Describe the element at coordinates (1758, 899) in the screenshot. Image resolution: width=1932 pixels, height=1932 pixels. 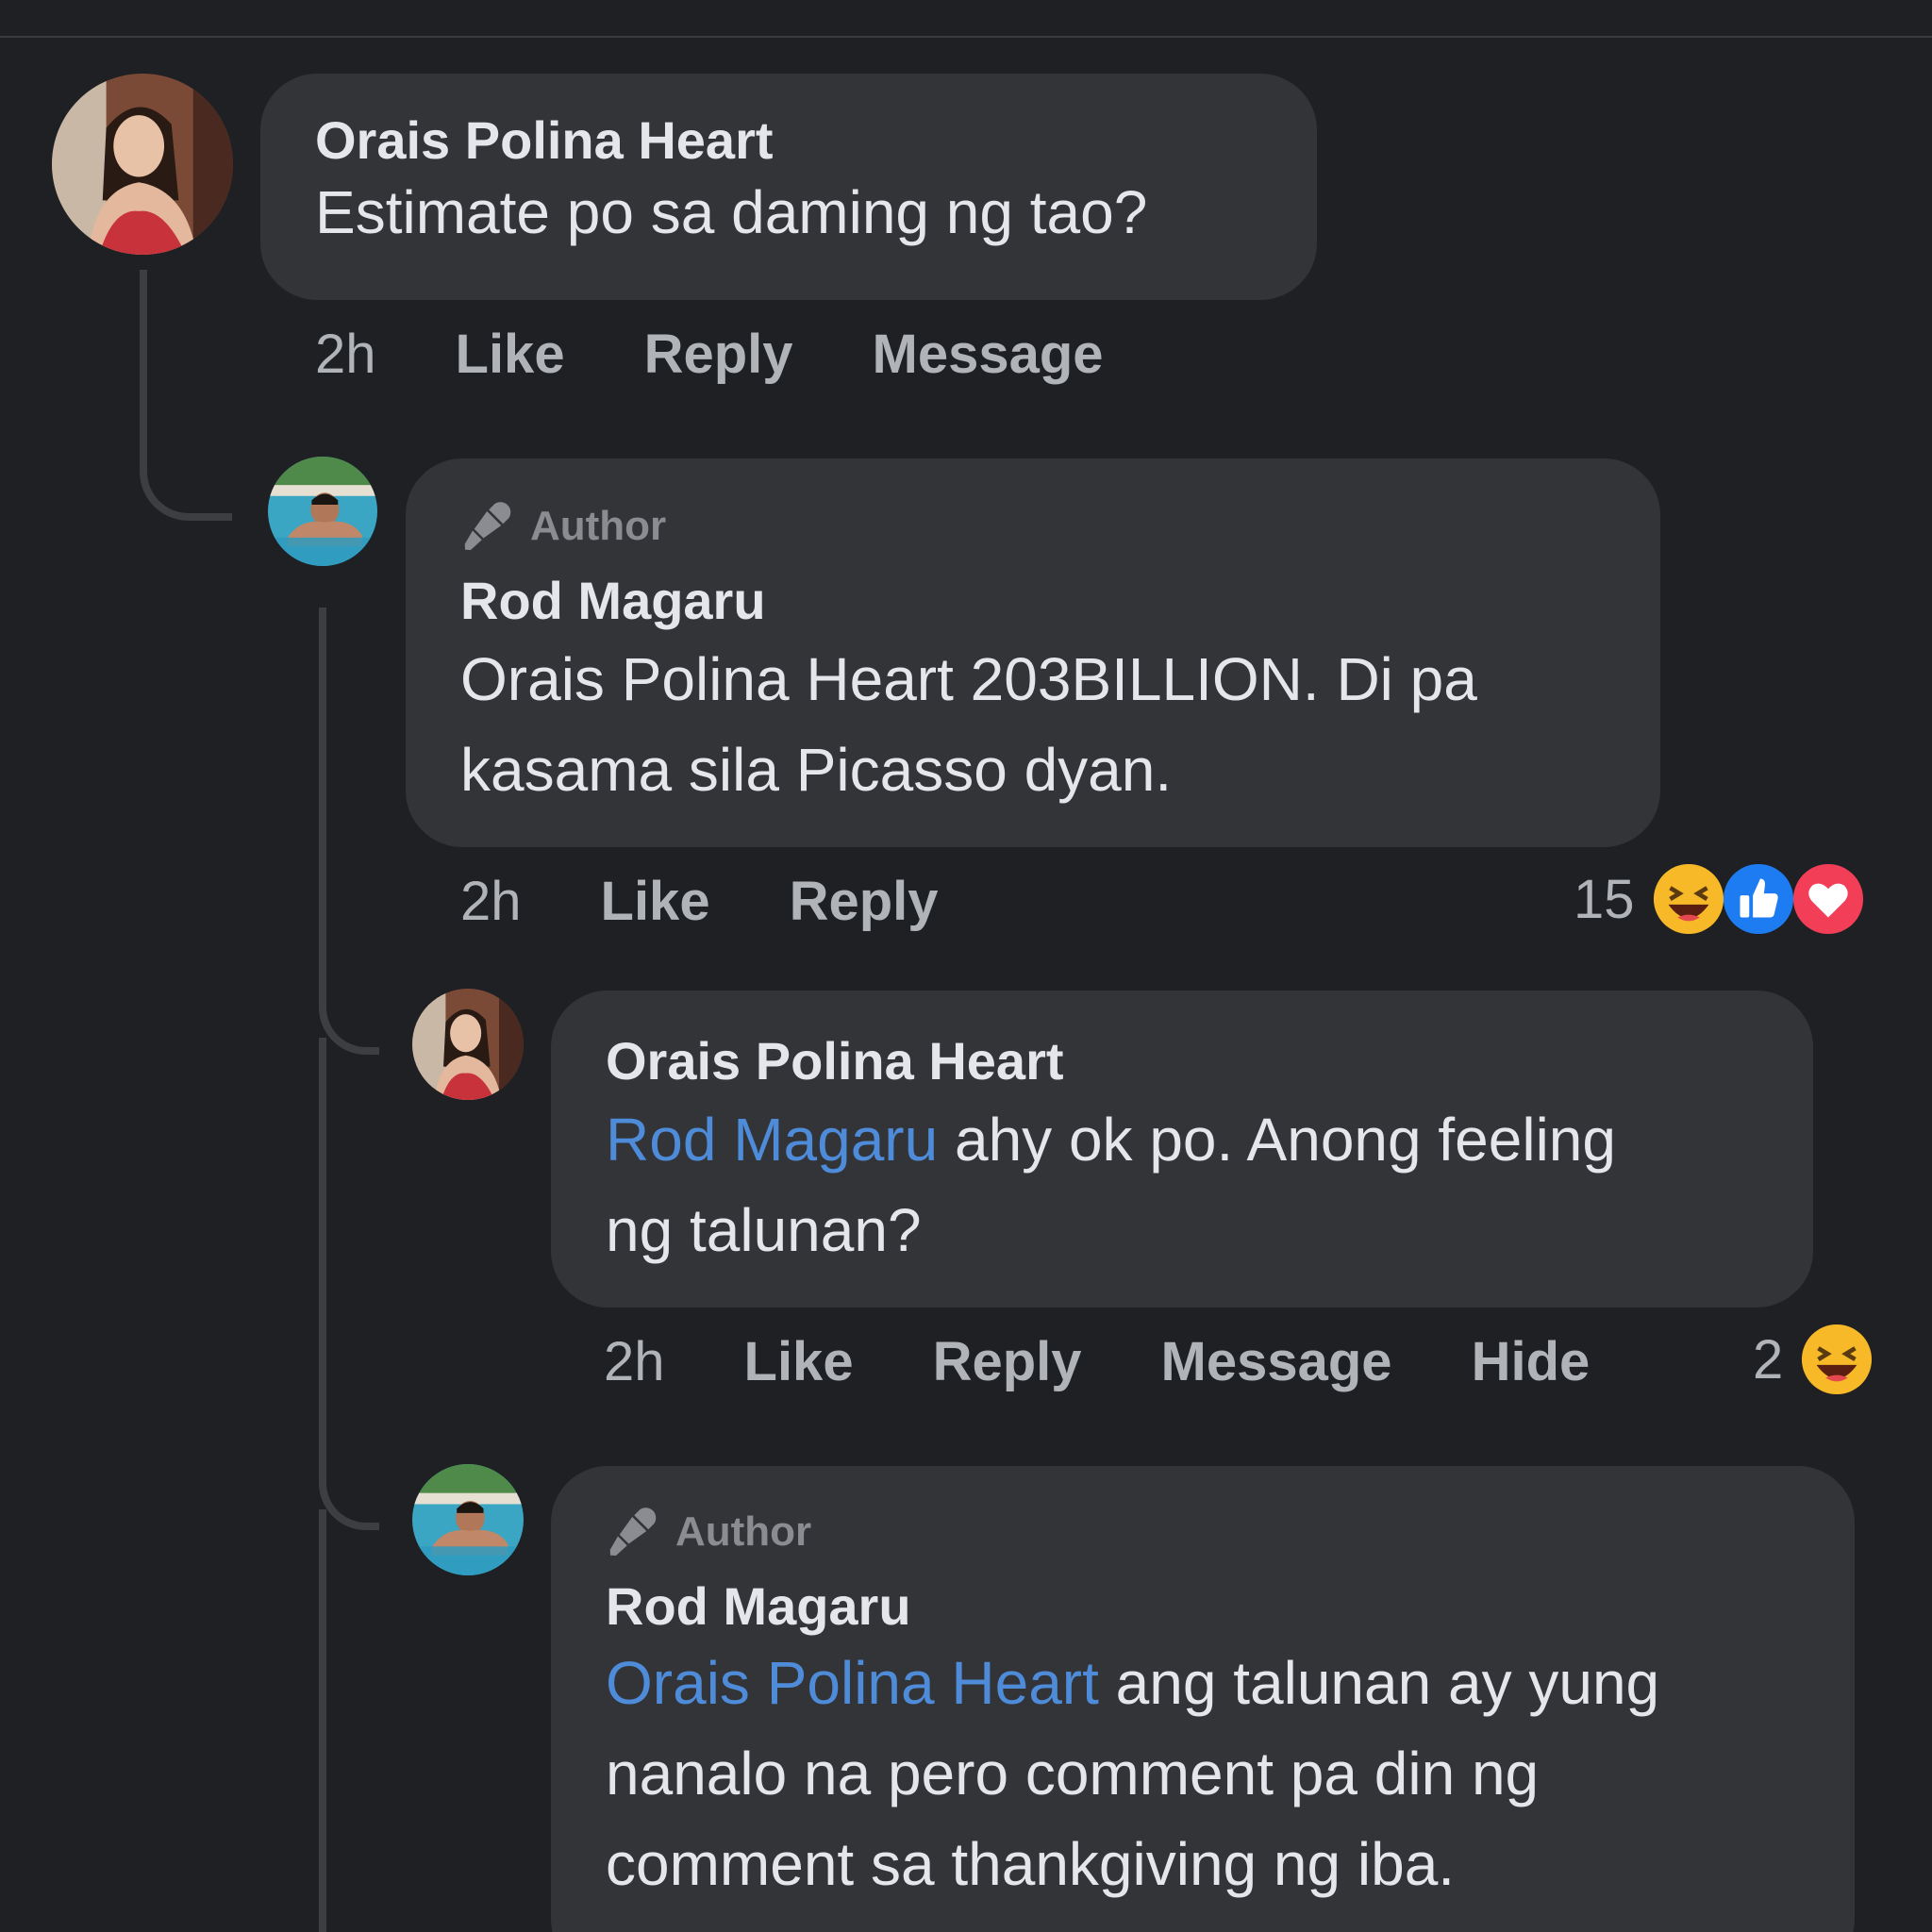
I see `like-icon` at that location.